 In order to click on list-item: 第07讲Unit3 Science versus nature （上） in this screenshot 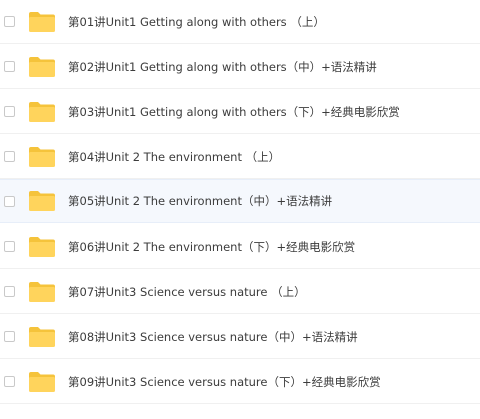, I will do `click(240, 292)`.